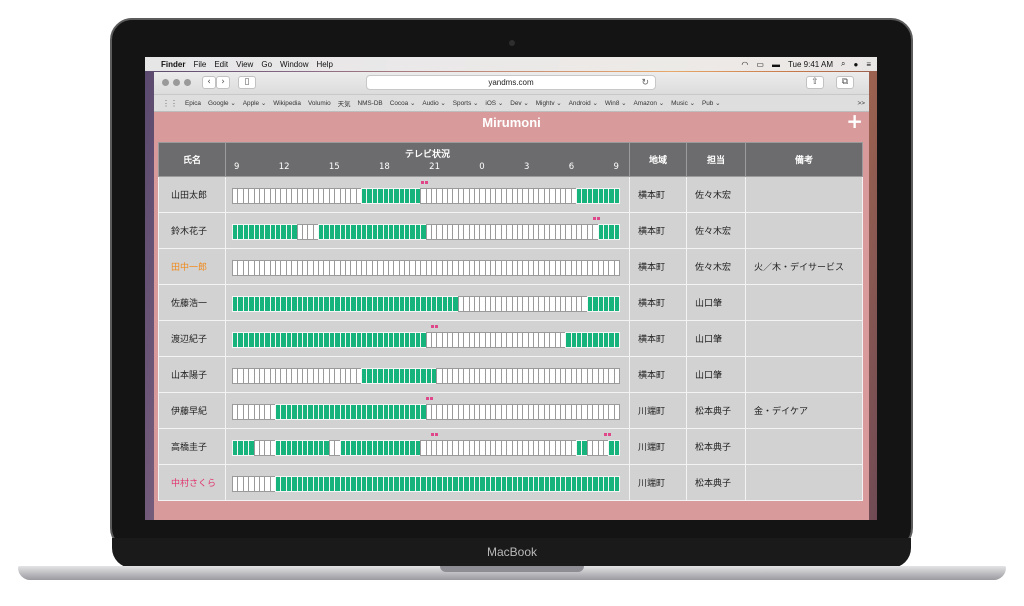 Image resolution: width=1024 pixels, height=606 pixels. I want to click on header-tv: テレビ状況 9 12 15 18 21 0 3 6 9, so click(427, 159).